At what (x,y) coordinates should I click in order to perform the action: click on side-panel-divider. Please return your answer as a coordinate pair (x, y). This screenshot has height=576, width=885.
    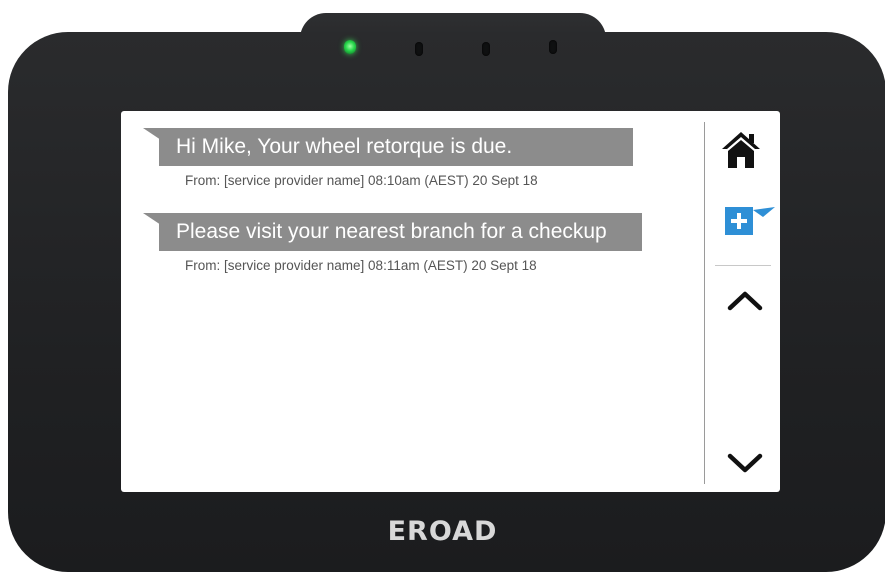
    Looking at the image, I should click on (704, 303).